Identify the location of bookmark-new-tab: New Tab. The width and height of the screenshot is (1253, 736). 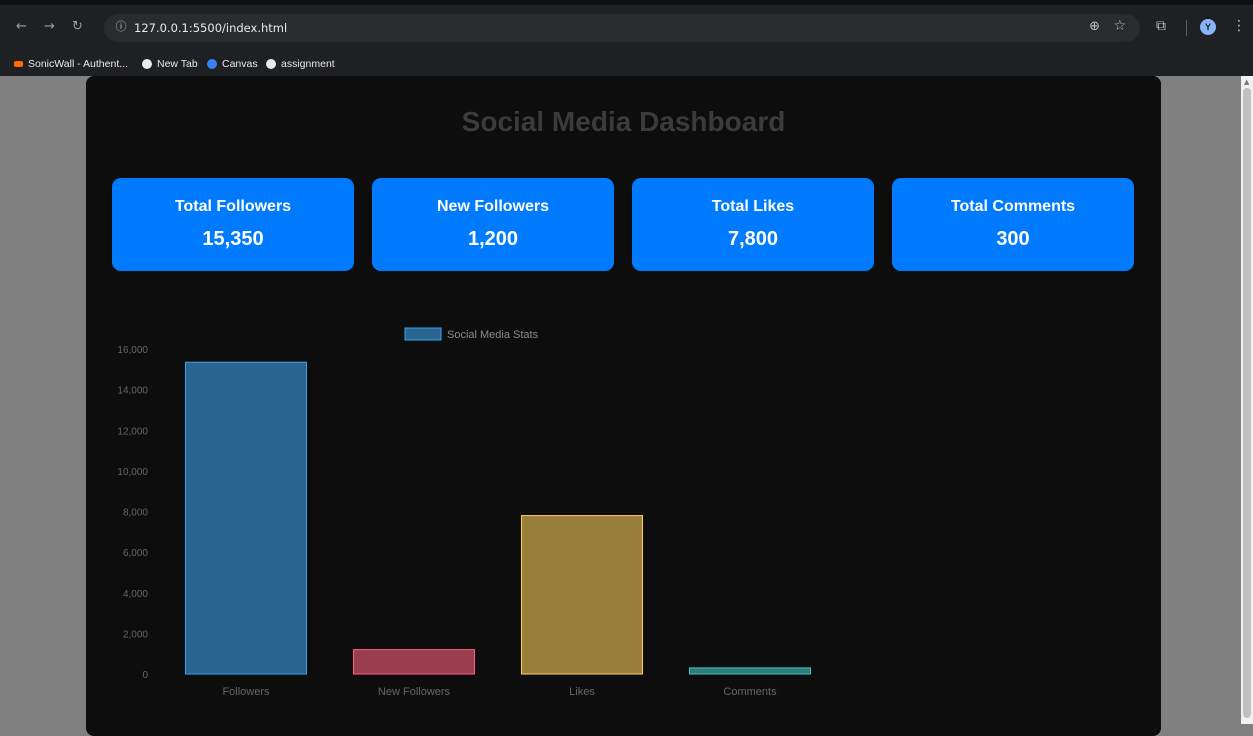
(170, 64).